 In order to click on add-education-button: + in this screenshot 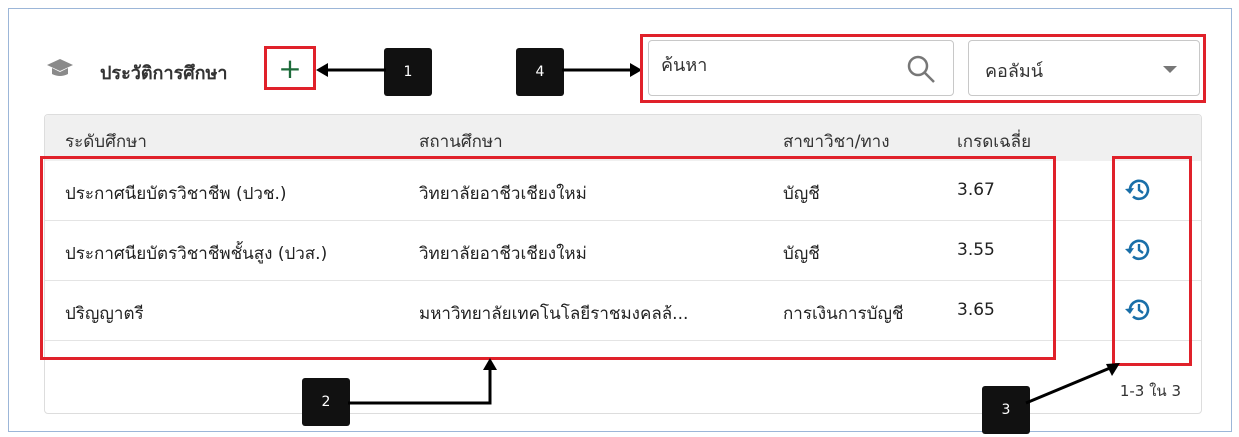, I will do `click(290, 68)`.